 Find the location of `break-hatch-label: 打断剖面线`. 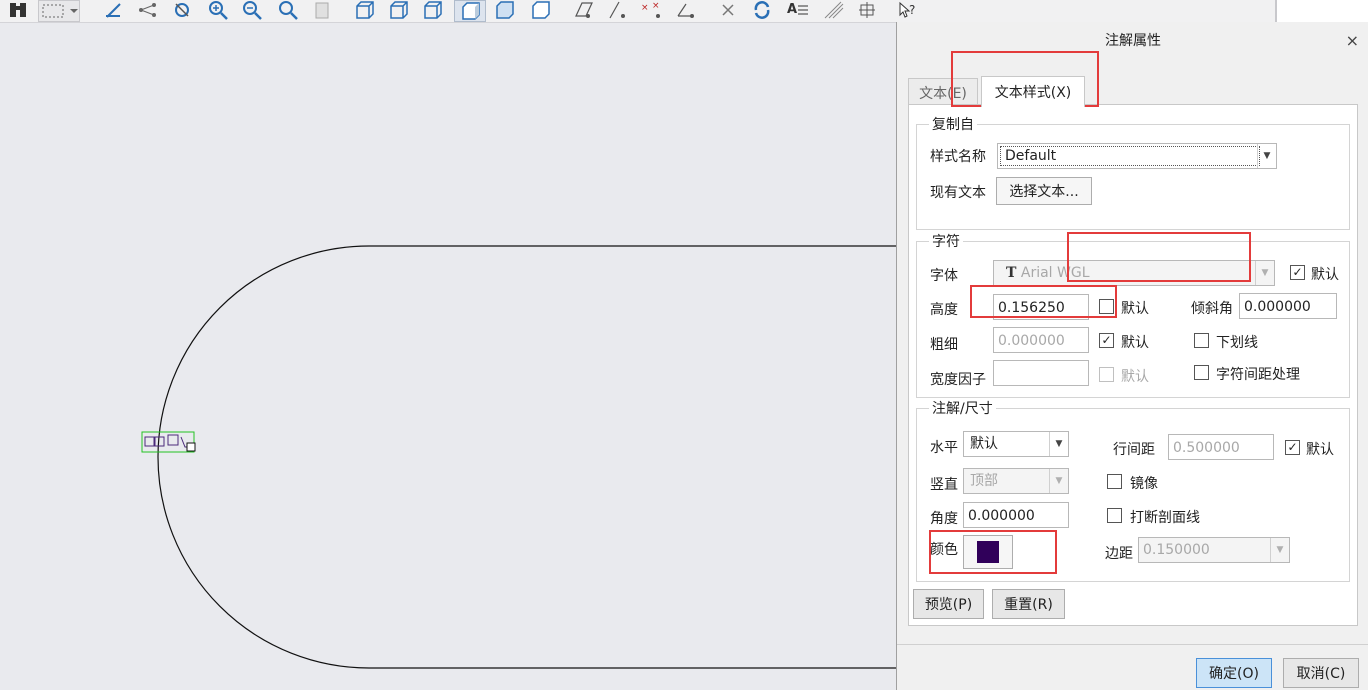

break-hatch-label: 打断剖面线 is located at coordinates (1165, 518).